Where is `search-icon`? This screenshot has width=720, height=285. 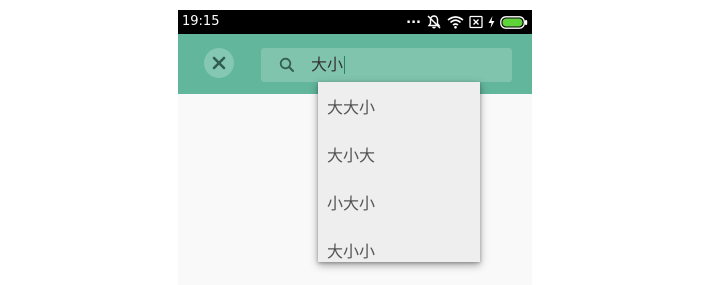 search-icon is located at coordinates (286, 64).